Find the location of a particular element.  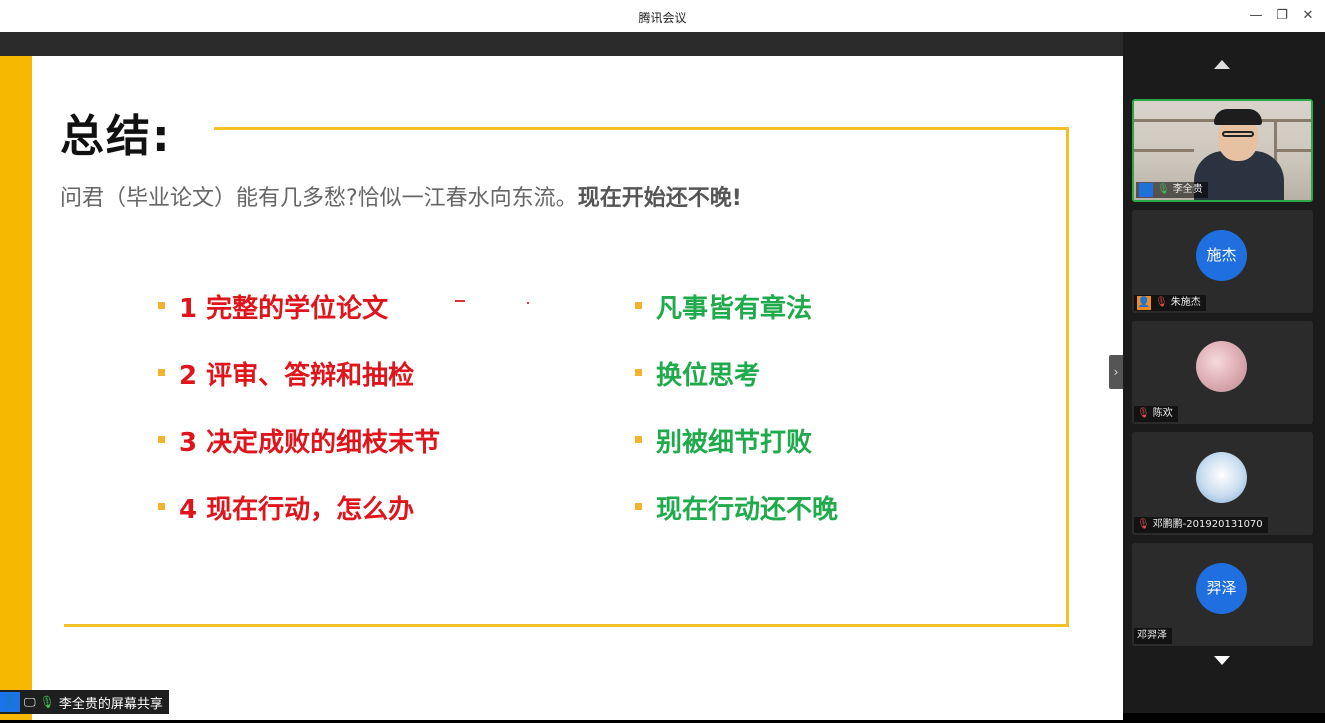

participant-nametag: 👤 🎙 李全贵 is located at coordinates (1172, 190).